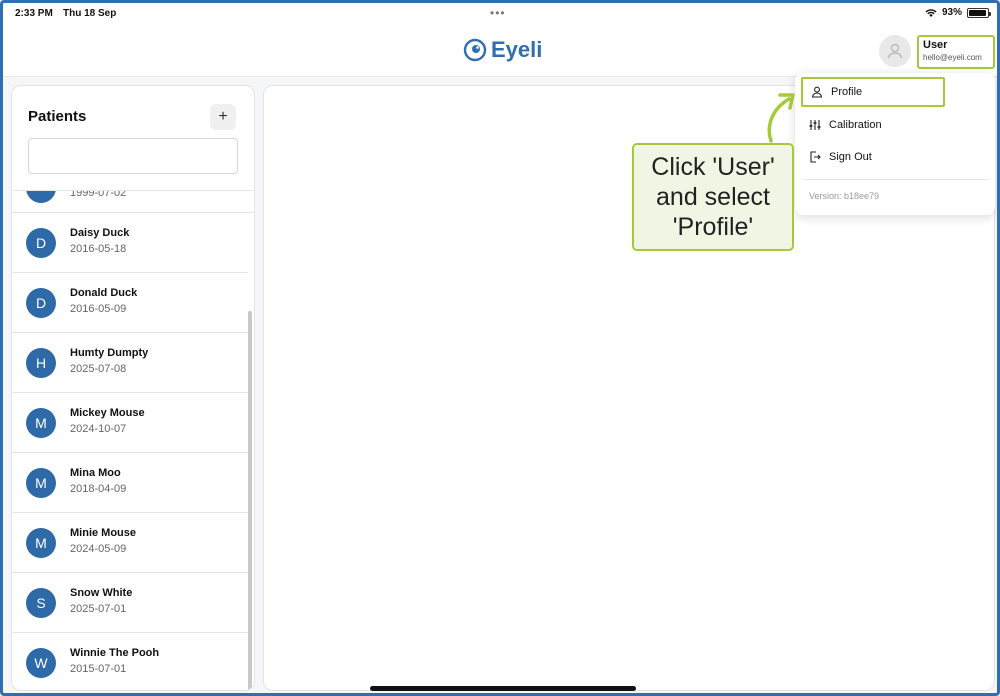  I want to click on patient-search-input, so click(133, 156).